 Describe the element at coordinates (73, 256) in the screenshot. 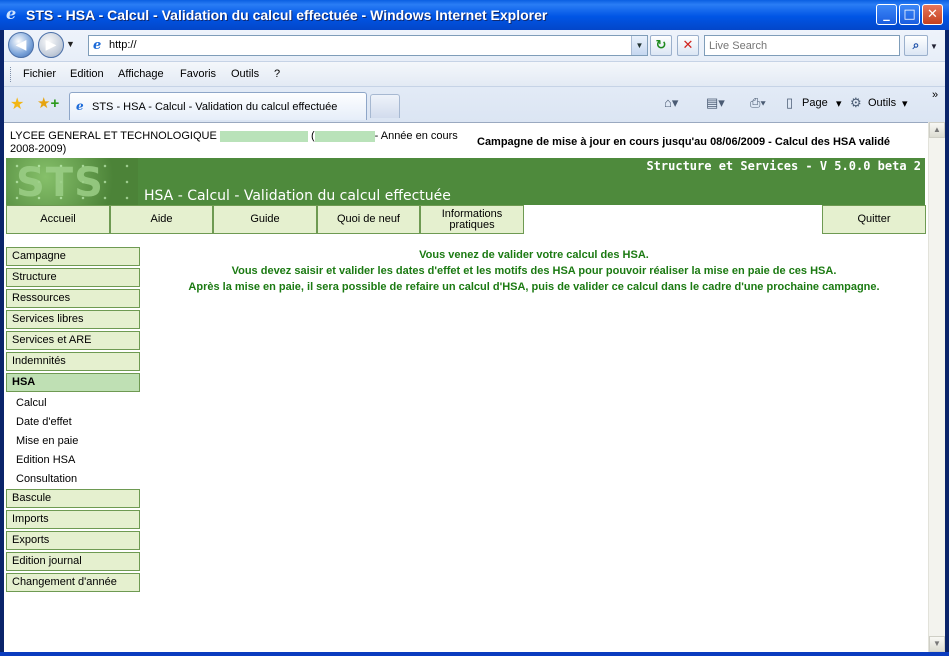

I see `sidebar-item-campagne: Campagne` at that location.